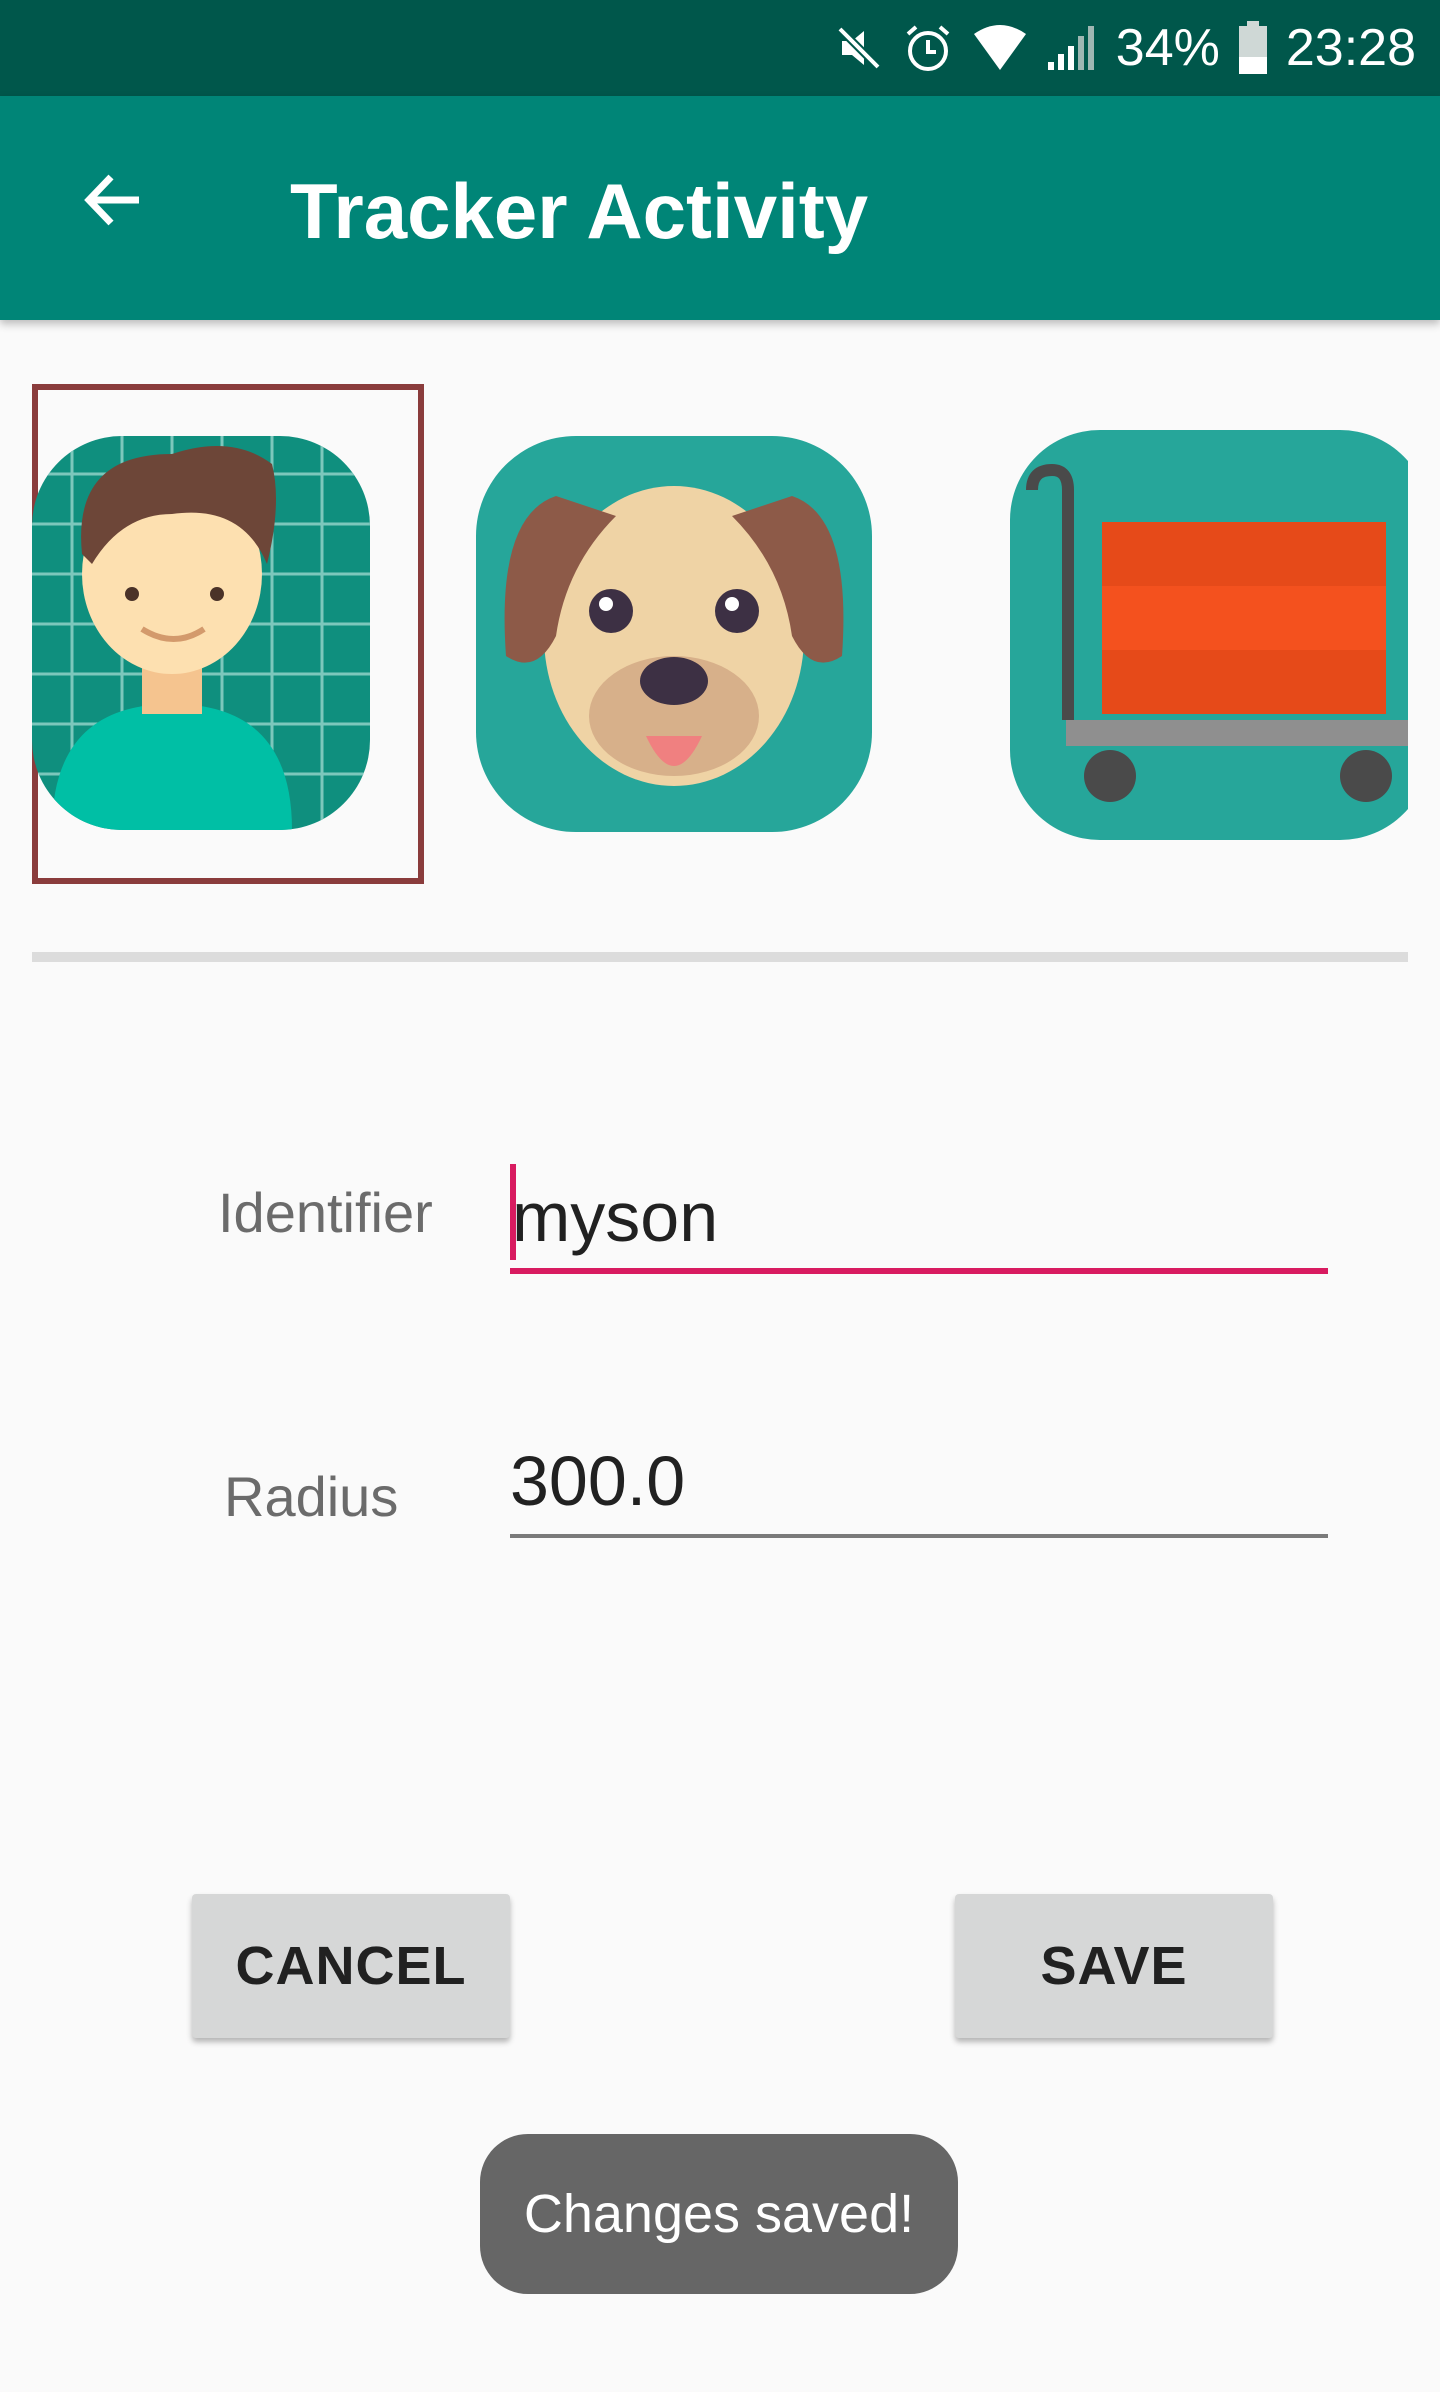 The height and width of the screenshot is (2392, 1440). I want to click on status-bar: 34% 23:28, so click(720, 48).